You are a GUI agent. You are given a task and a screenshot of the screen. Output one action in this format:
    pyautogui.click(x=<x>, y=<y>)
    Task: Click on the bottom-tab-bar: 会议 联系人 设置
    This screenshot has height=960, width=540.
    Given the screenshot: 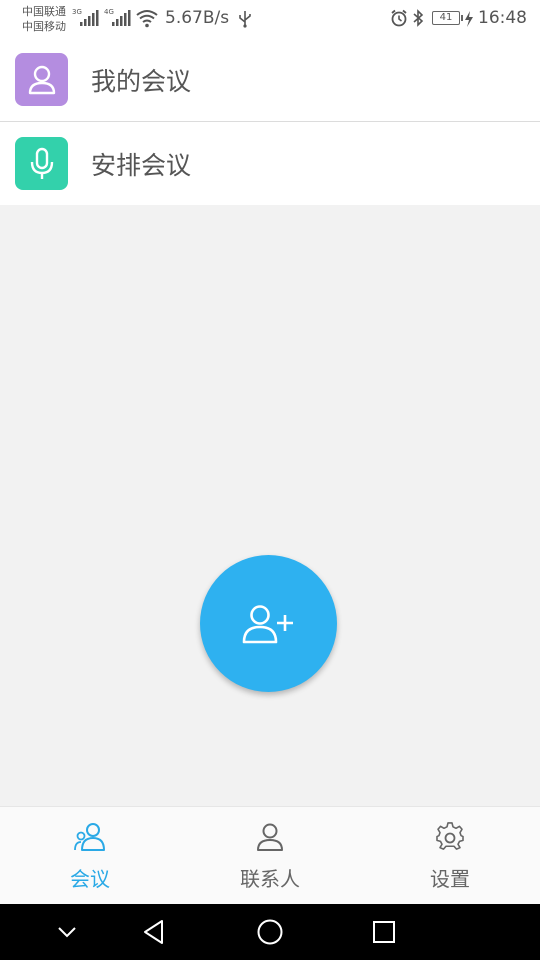 What is the action you would take?
    pyautogui.click(x=270, y=855)
    